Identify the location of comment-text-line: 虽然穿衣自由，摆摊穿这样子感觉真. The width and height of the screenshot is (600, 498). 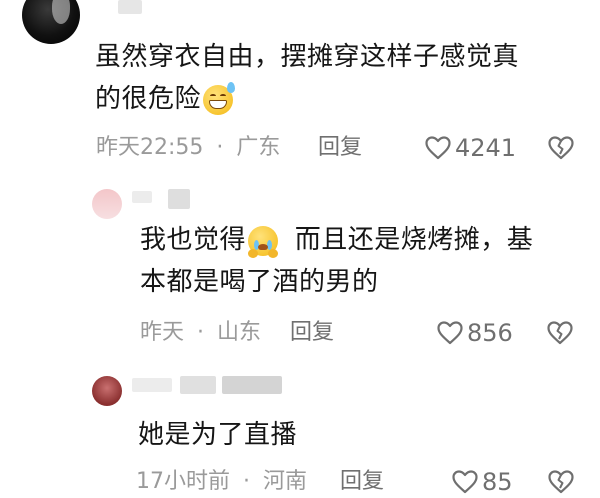
(307, 57).